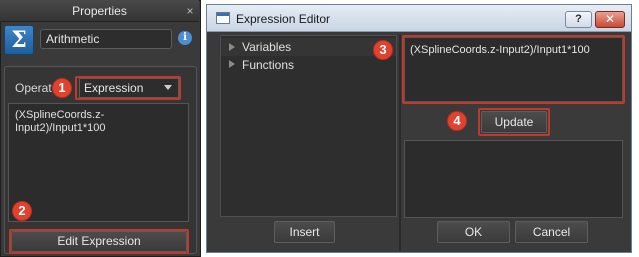 The image size is (639, 257). Describe the element at coordinates (514, 122) in the screenshot. I see `callout-highlight-update` at that location.